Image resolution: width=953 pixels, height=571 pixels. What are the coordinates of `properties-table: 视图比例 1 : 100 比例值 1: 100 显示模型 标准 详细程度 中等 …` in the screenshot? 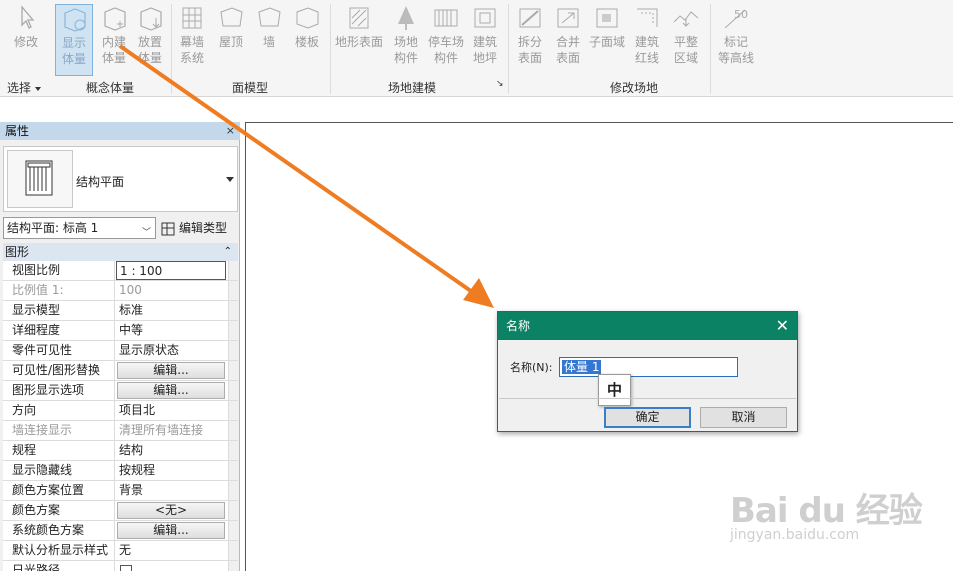 It's located at (120, 416).